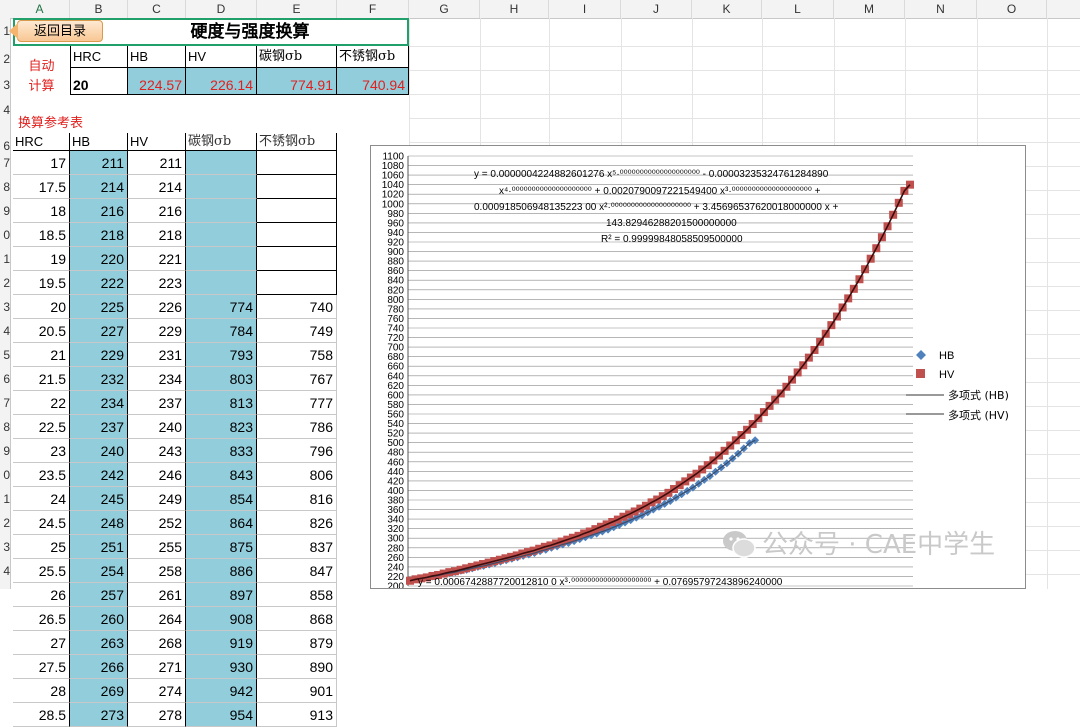 The width and height of the screenshot is (1080, 727). I want to click on ref-table-cell: 274, so click(157, 691).